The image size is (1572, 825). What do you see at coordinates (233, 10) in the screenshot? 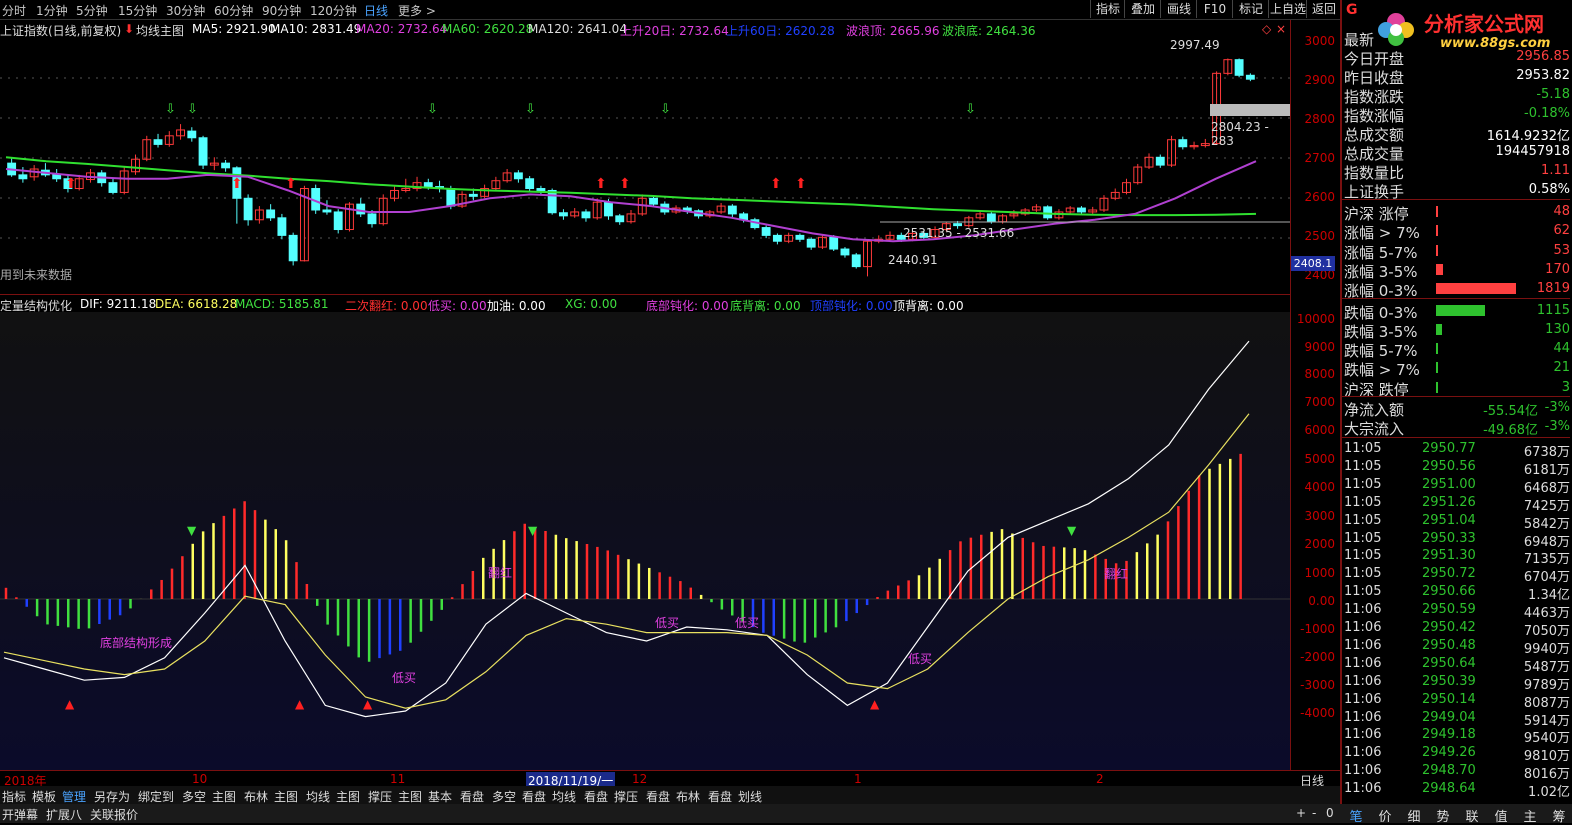
I see `period-60min: 60分钟` at bounding box center [233, 10].